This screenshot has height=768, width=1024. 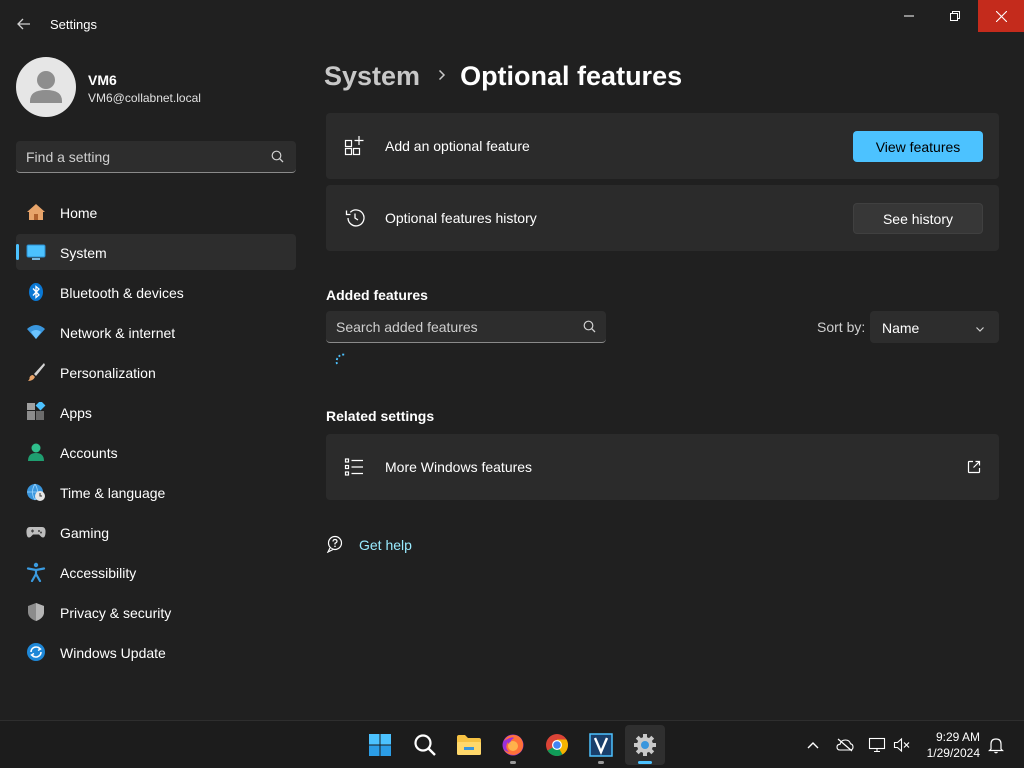 What do you see at coordinates (385, 545) in the screenshot?
I see `get-help-label: Get help` at bounding box center [385, 545].